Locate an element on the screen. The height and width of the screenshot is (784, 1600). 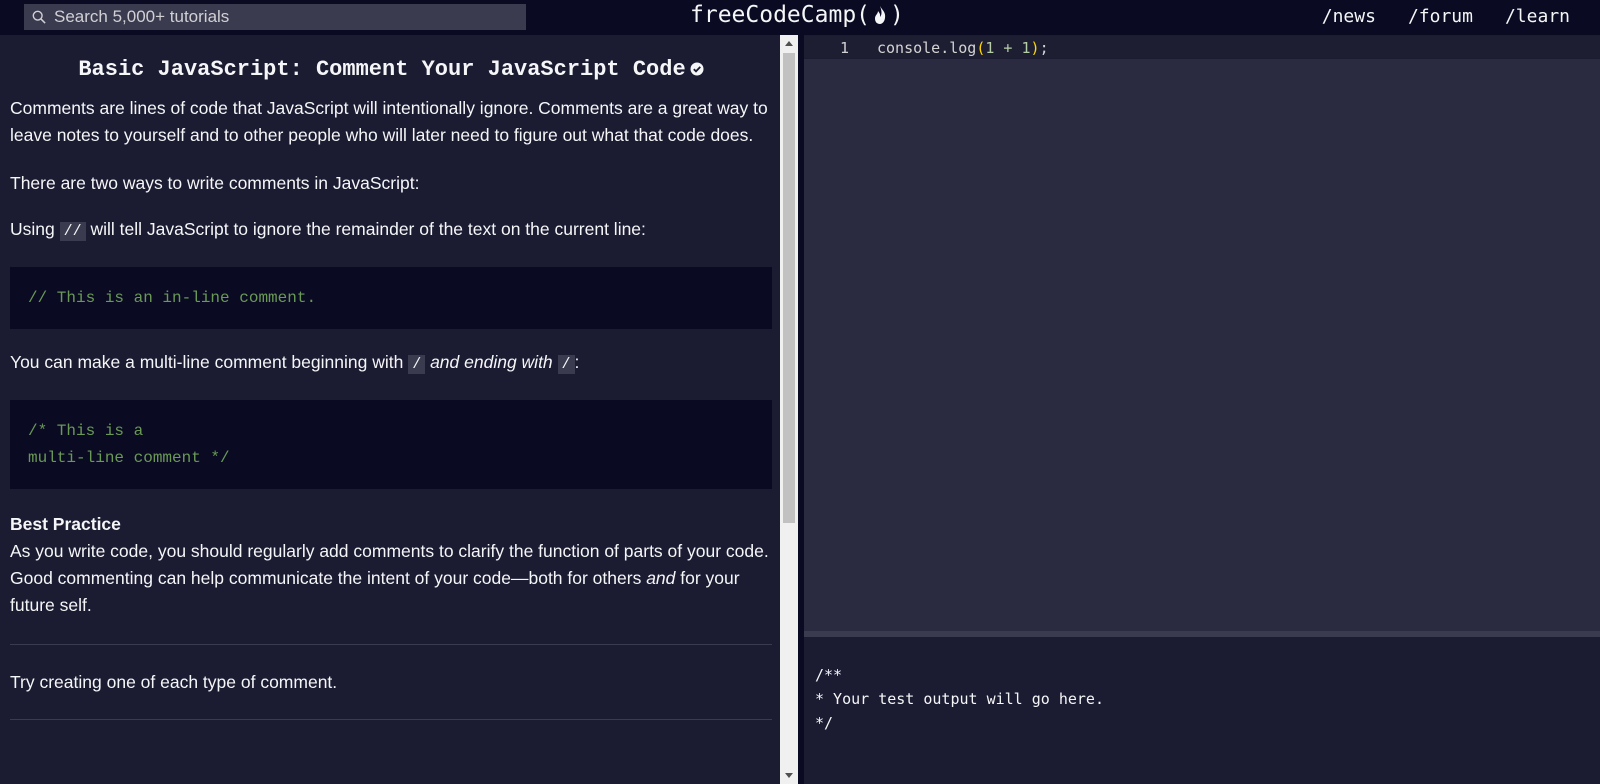
code-line: console.log(1 + 1); is located at coordinates (963, 48).